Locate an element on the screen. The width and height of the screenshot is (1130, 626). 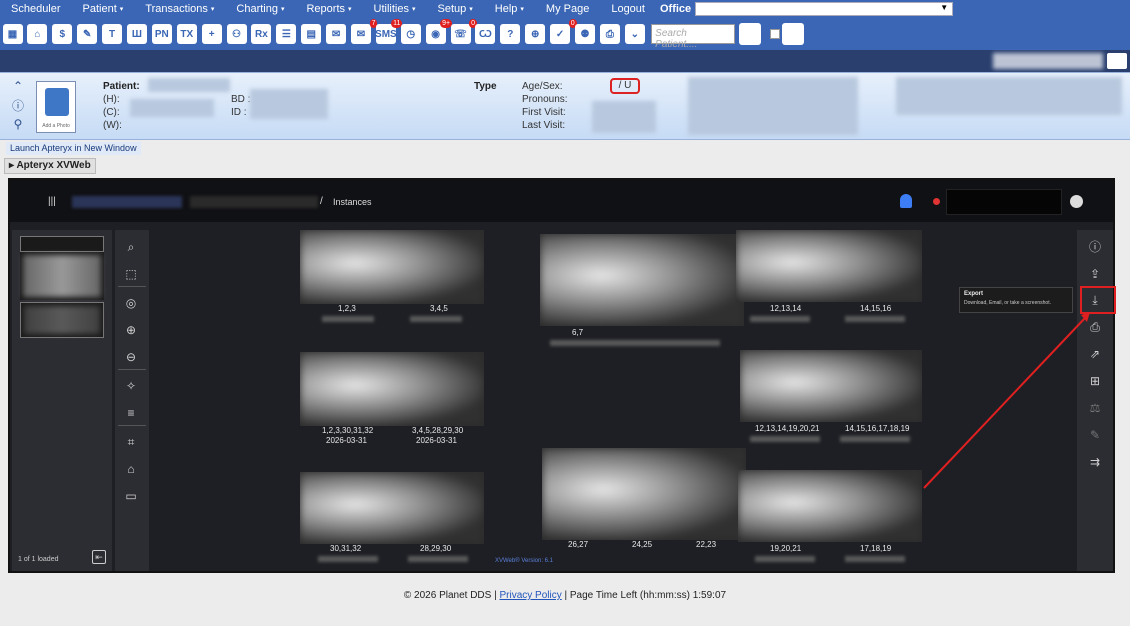
network-icon: ⊕ is located at coordinates (535, 34).